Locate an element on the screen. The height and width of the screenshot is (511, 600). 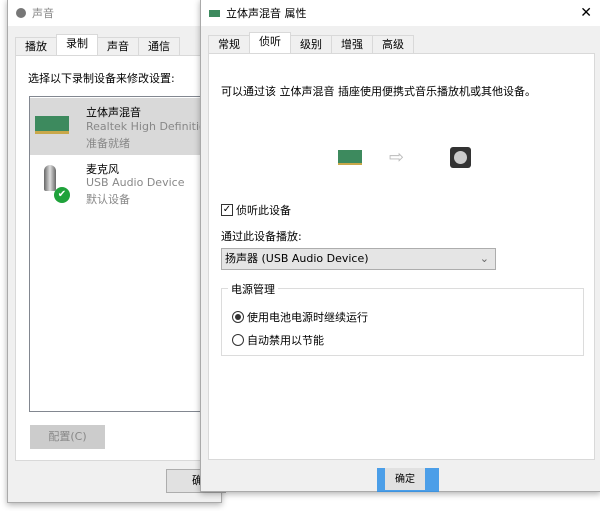
listen-checkbox: ✓ 侦听此设备 is located at coordinates (256, 210).